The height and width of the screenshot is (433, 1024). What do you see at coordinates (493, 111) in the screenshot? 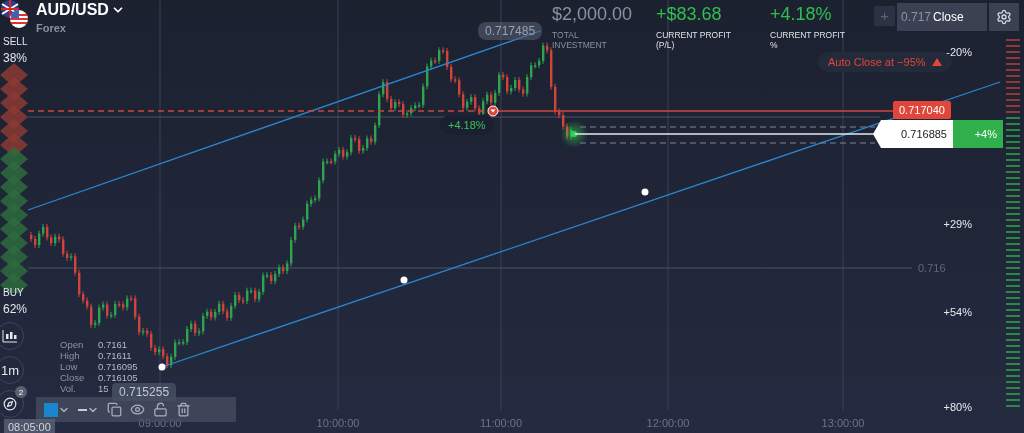
I see `trade-marker-icon` at bounding box center [493, 111].